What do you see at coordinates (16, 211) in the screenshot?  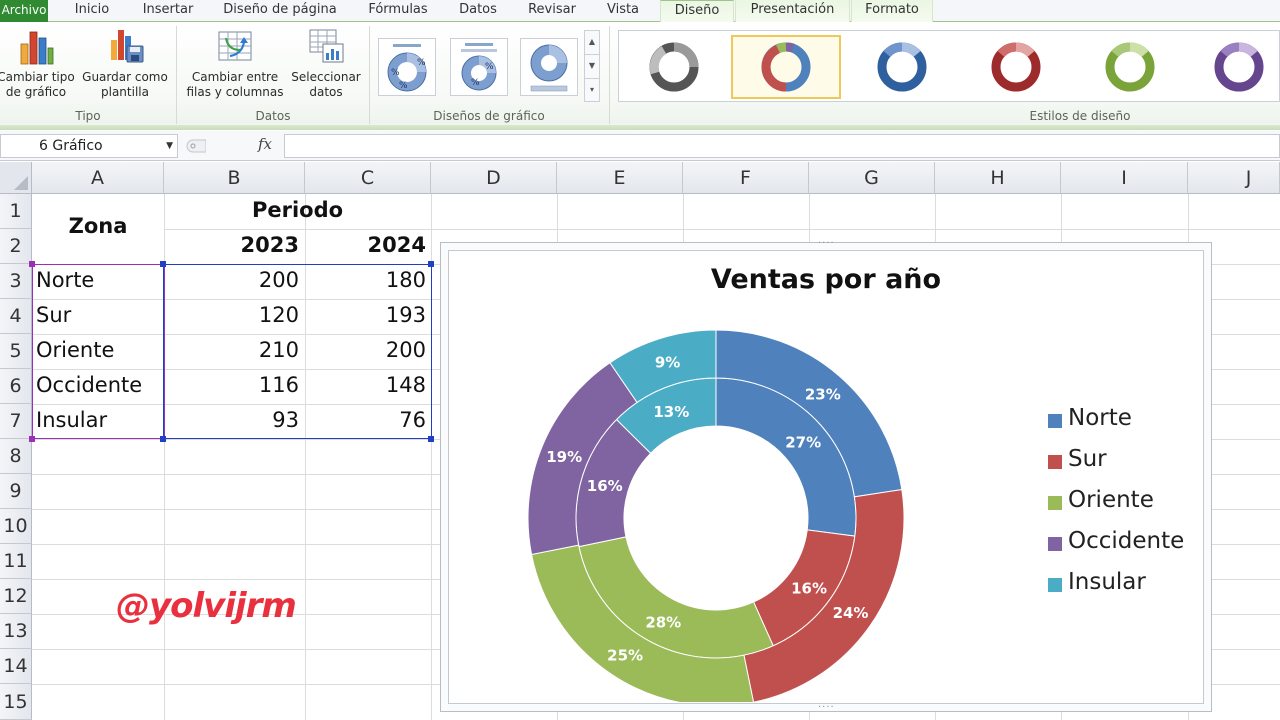 I see `row-header-1: 1` at bounding box center [16, 211].